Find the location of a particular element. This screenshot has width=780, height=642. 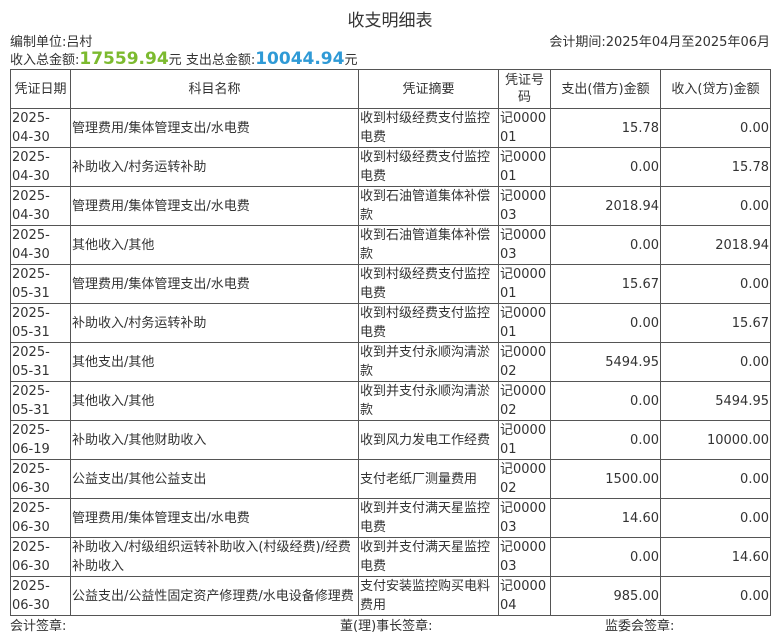

expense-total-label: 支出总金额: is located at coordinates (220, 60).